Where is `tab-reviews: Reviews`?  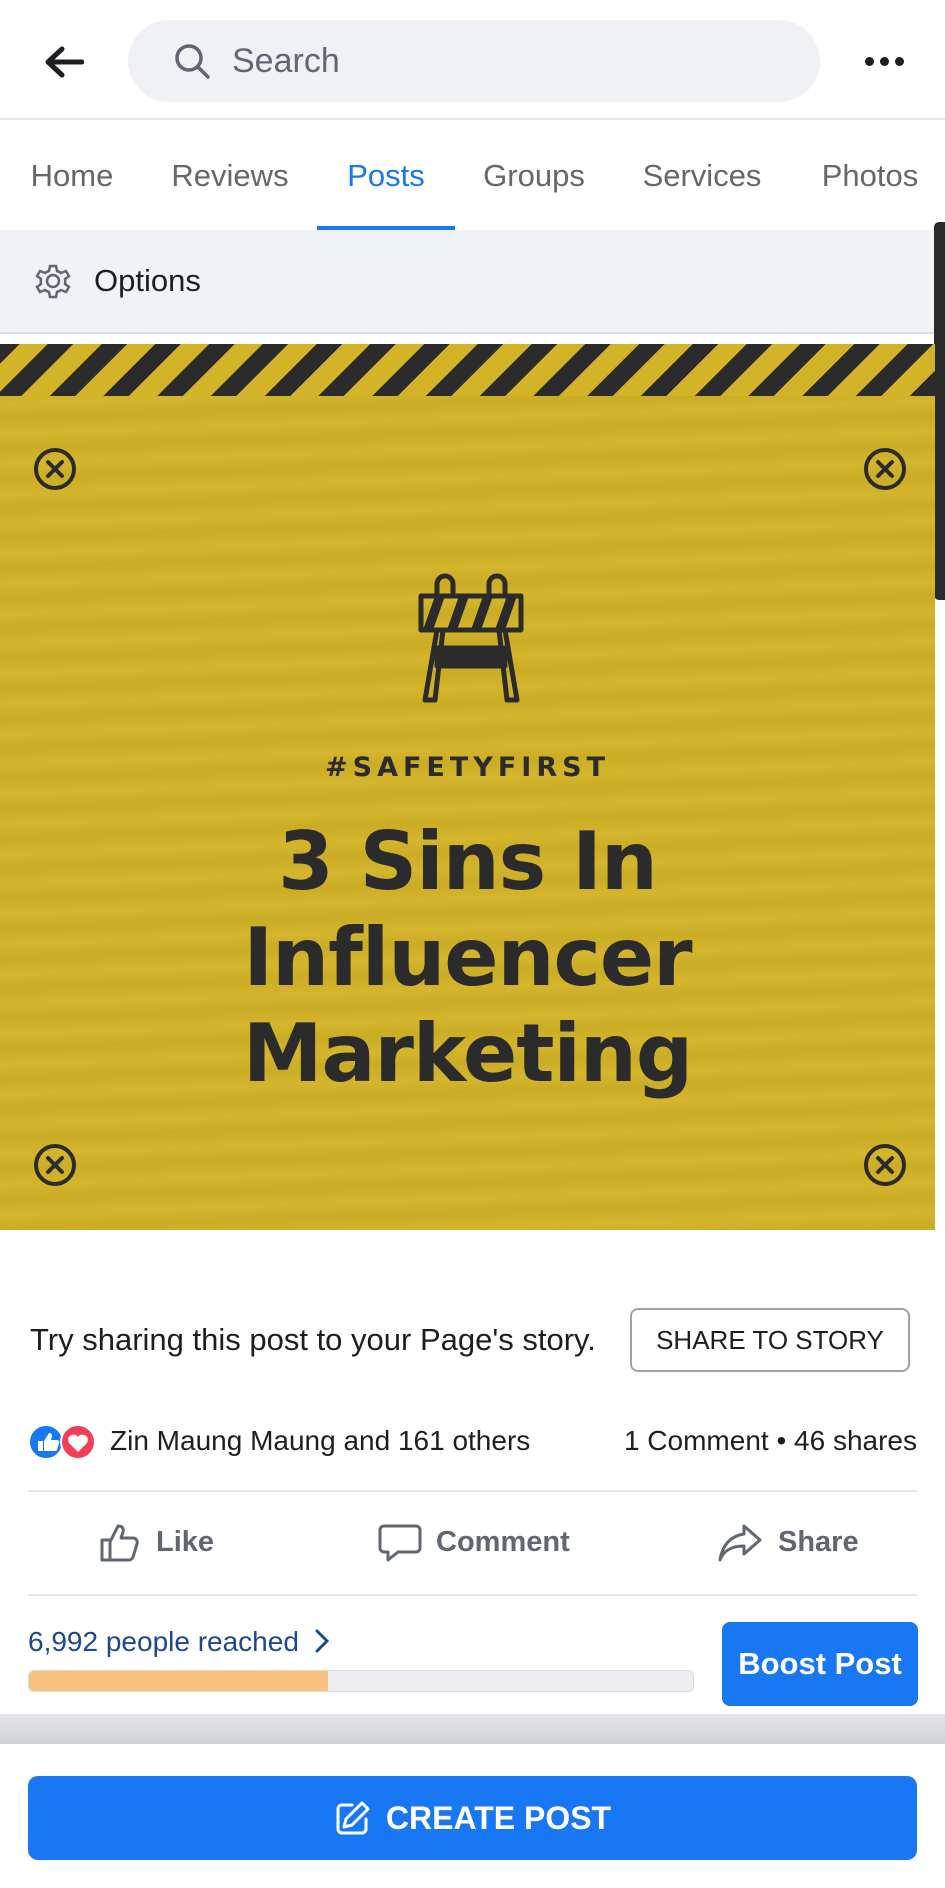
tab-reviews: Reviews is located at coordinates (230, 176).